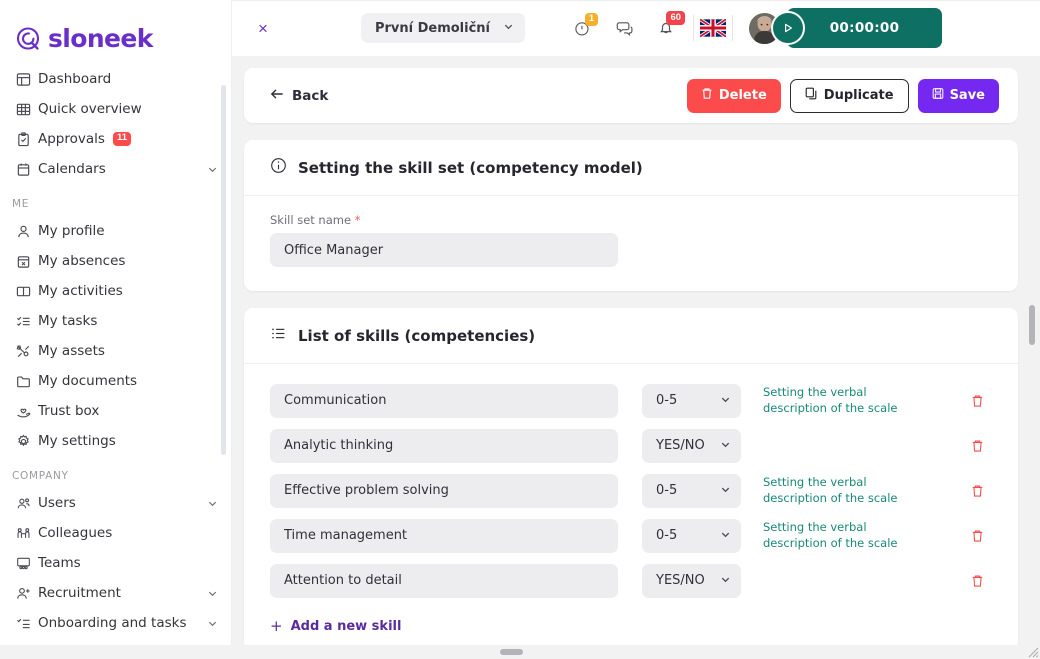 Image resolution: width=1040 pixels, height=659 pixels. What do you see at coordinates (27, 381) in the screenshot?
I see `folder-icon` at bounding box center [27, 381].